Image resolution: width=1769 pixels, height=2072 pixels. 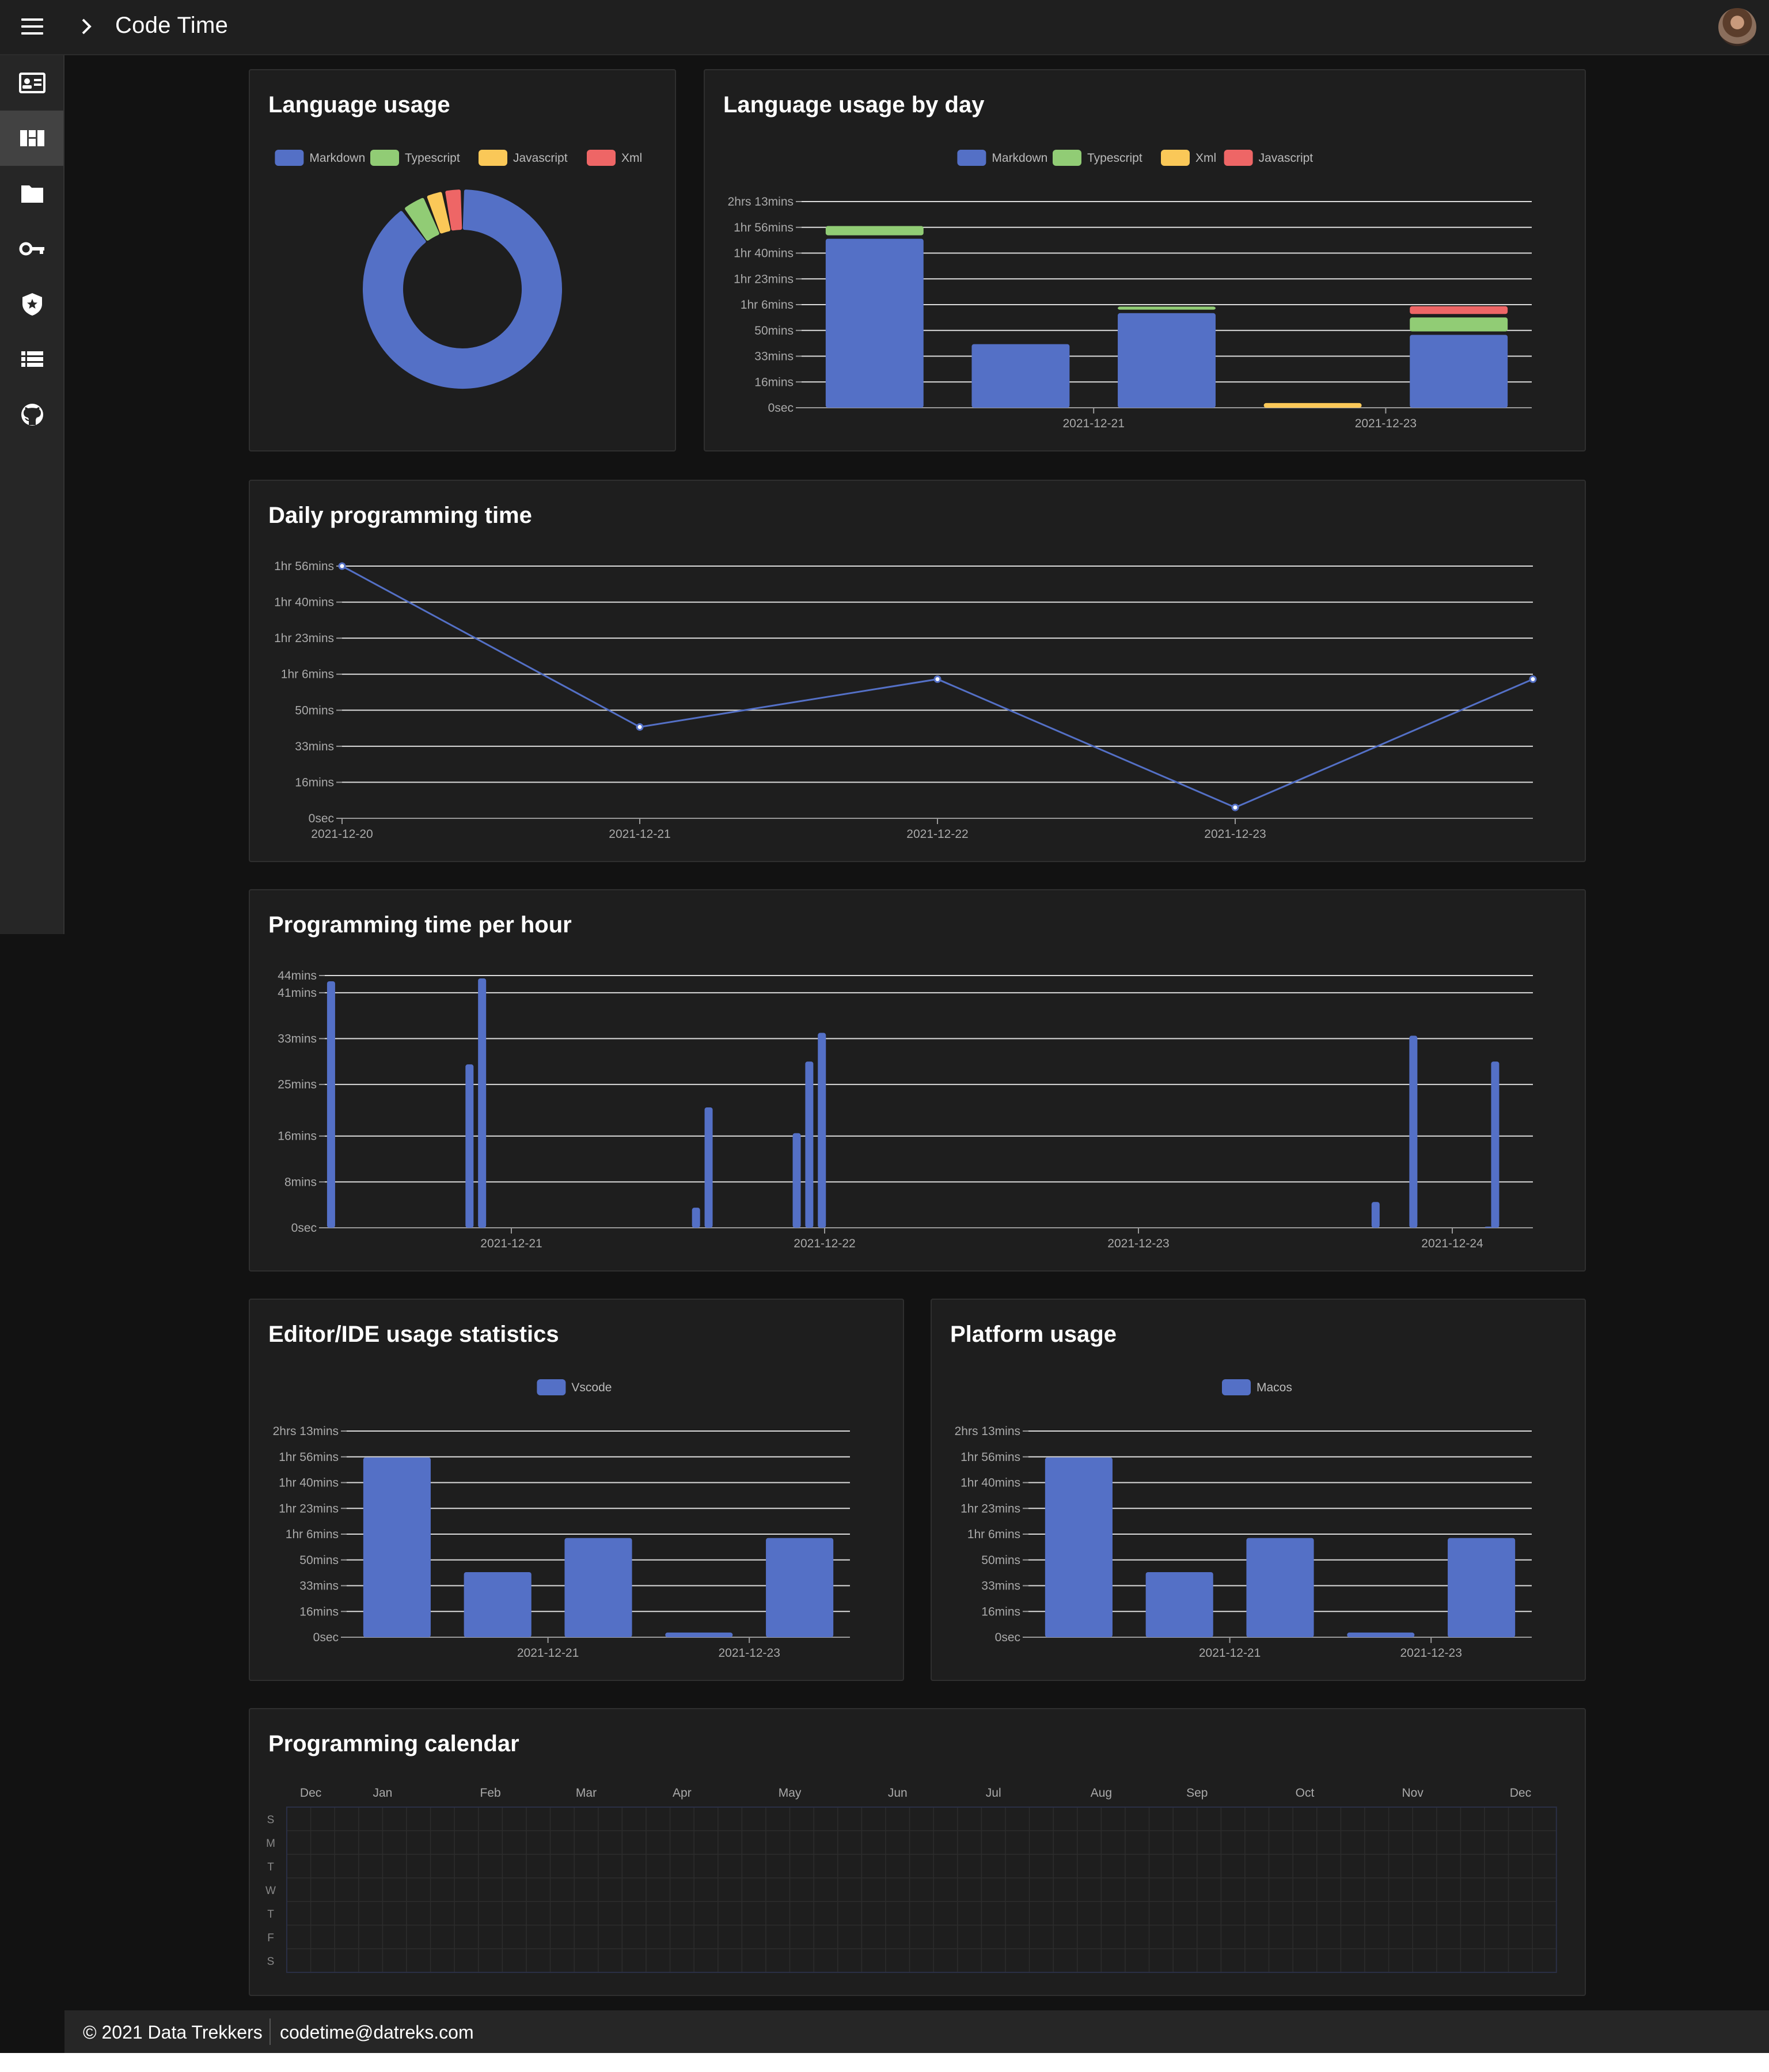 What do you see at coordinates (1305, 1793) in the screenshot?
I see `month-label: Oct` at bounding box center [1305, 1793].